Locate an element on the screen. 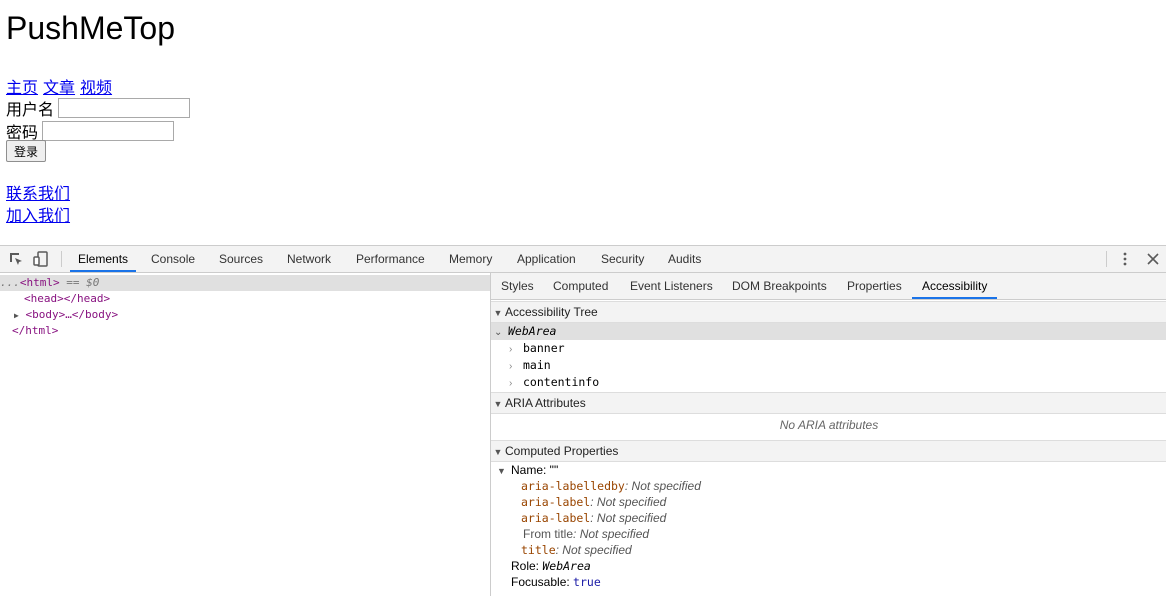 The height and width of the screenshot is (596, 1166). ax-name-source: aria-labelledby: Not specified is located at coordinates (611, 486).